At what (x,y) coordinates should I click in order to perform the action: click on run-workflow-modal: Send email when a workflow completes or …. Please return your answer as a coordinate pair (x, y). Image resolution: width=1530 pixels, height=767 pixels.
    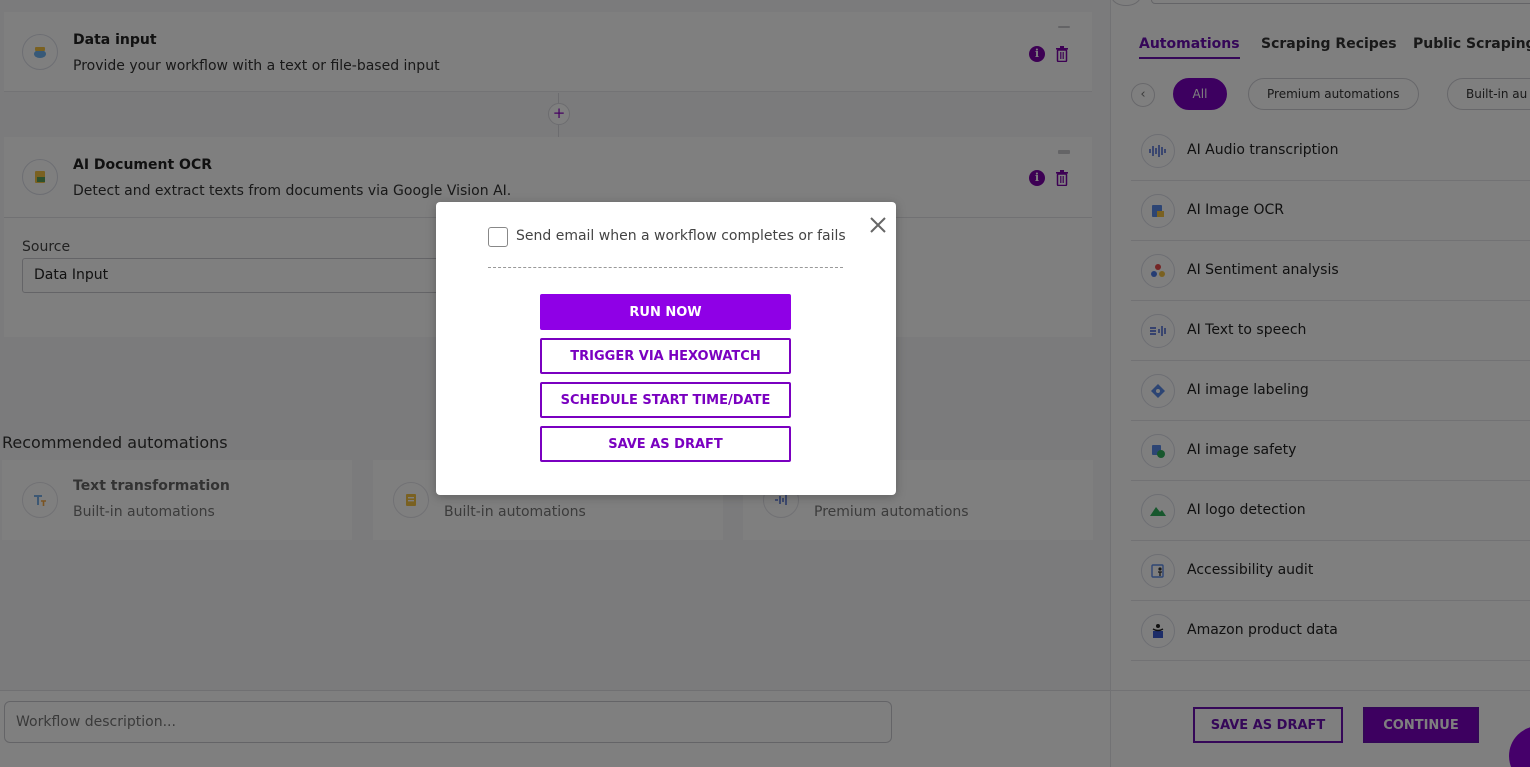
    Looking at the image, I should click on (666, 348).